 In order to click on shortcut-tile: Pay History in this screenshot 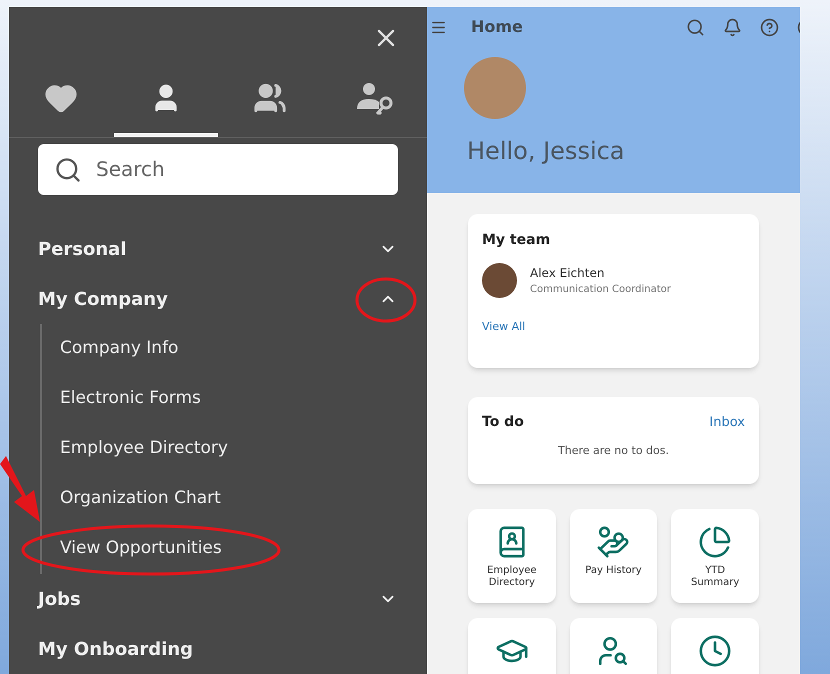, I will do `click(614, 556)`.